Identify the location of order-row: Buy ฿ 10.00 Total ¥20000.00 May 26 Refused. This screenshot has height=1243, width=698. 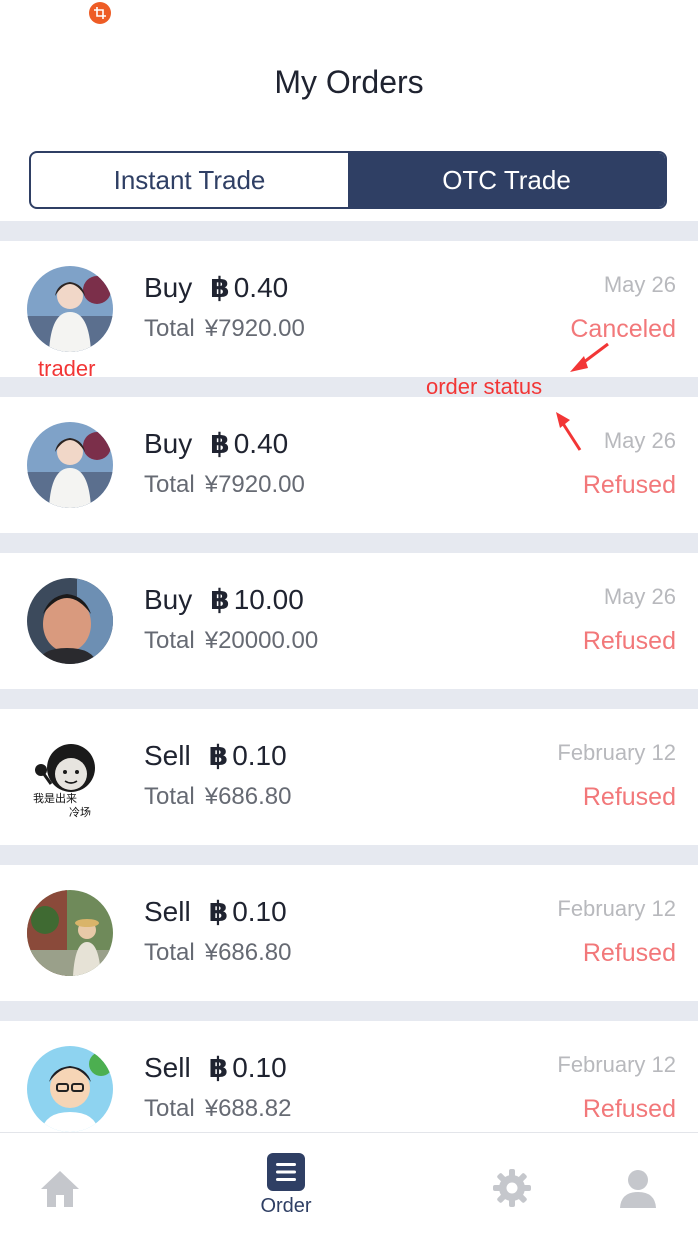
(349, 621).